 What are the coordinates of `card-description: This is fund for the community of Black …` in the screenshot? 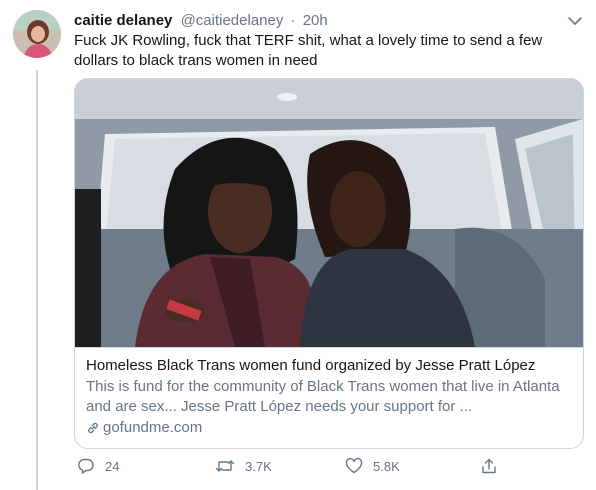 It's located at (323, 396).